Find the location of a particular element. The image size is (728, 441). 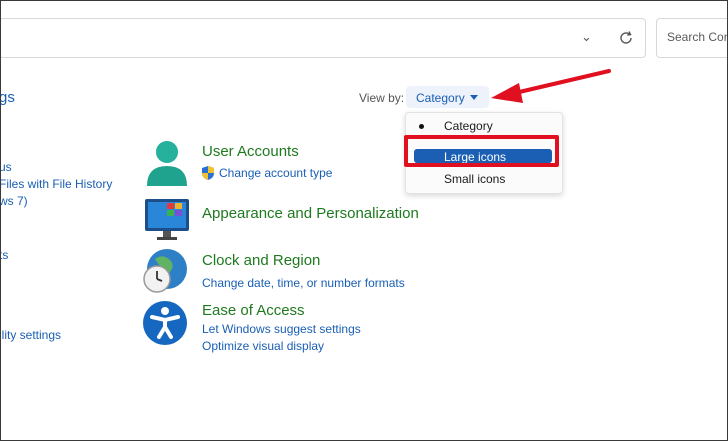

link-change-account-type: Change account type is located at coordinates (275, 173).